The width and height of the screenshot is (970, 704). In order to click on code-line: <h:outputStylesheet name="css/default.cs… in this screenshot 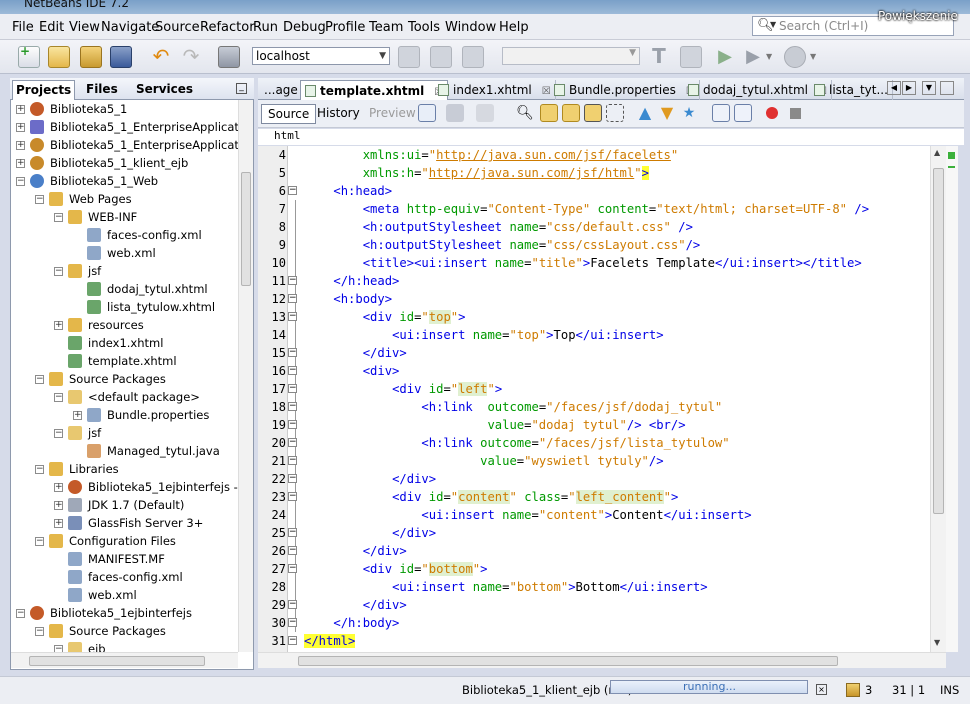, I will do `click(498, 227)`.